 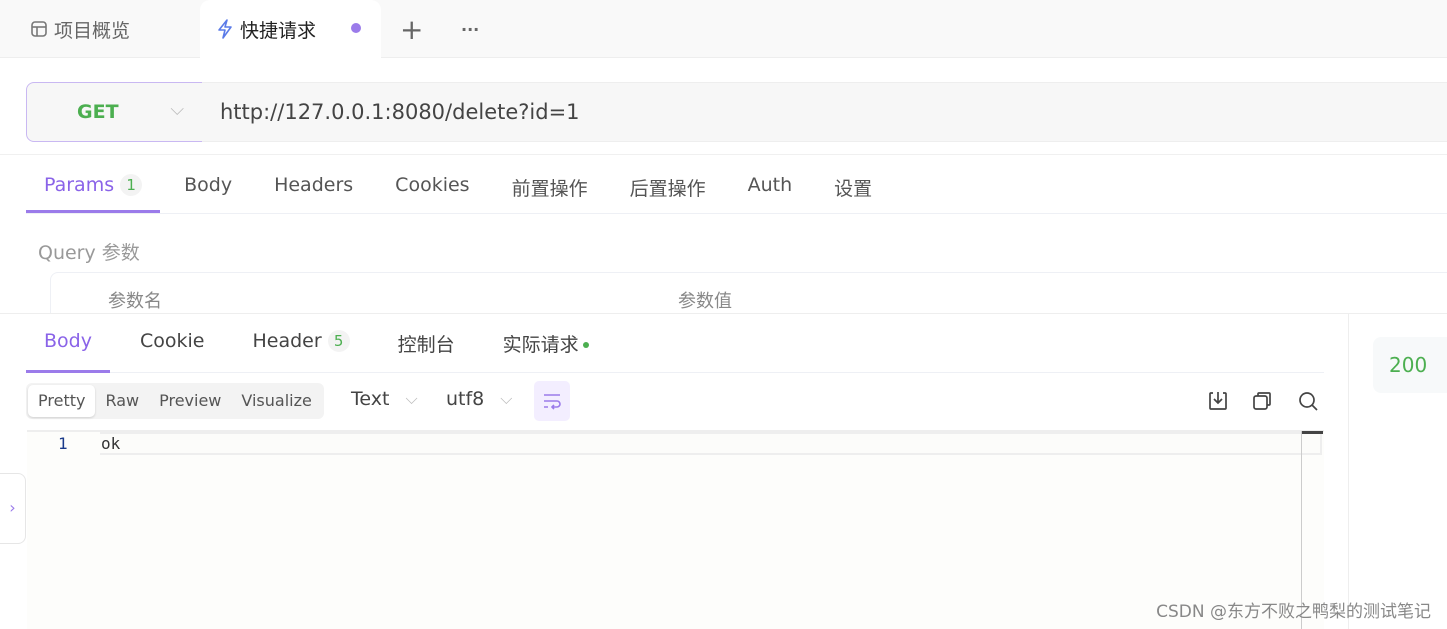 I want to click on format-select: Text ⌵, so click(x=384, y=399).